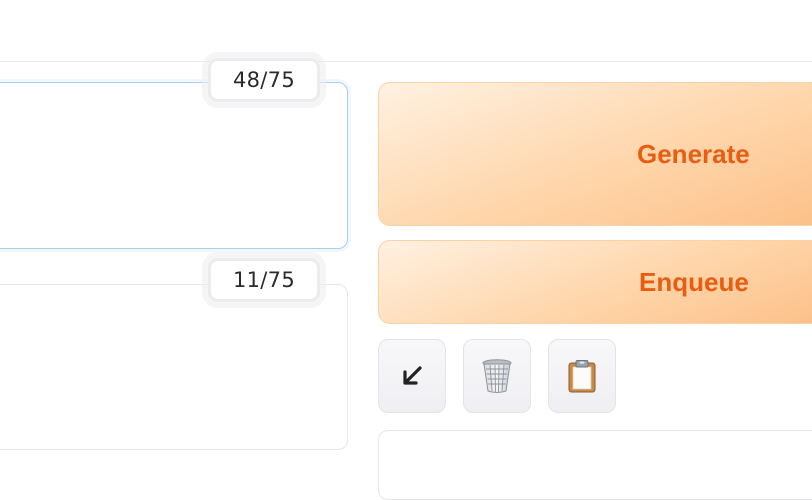 This screenshot has width=812, height=500. What do you see at coordinates (693, 153) in the screenshot?
I see `generate-button-label: Generate` at bounding box center [693, 153].